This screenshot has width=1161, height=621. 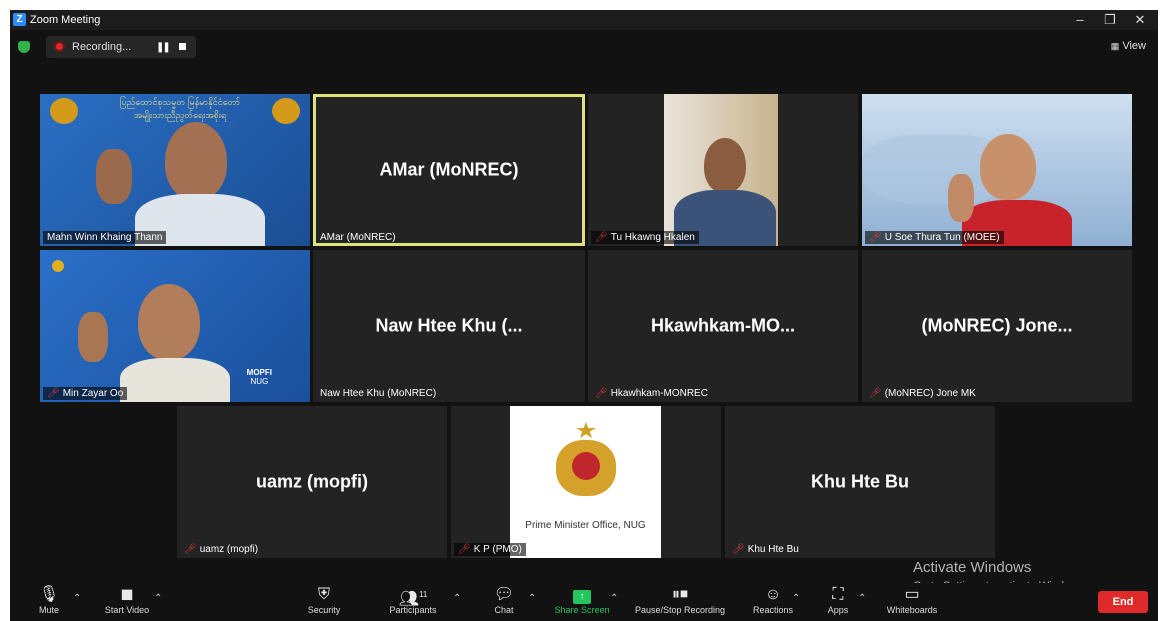 I want to click on participant-name-label: 🎤︎ Min Zayar Oo, so click(x=85, y=393).